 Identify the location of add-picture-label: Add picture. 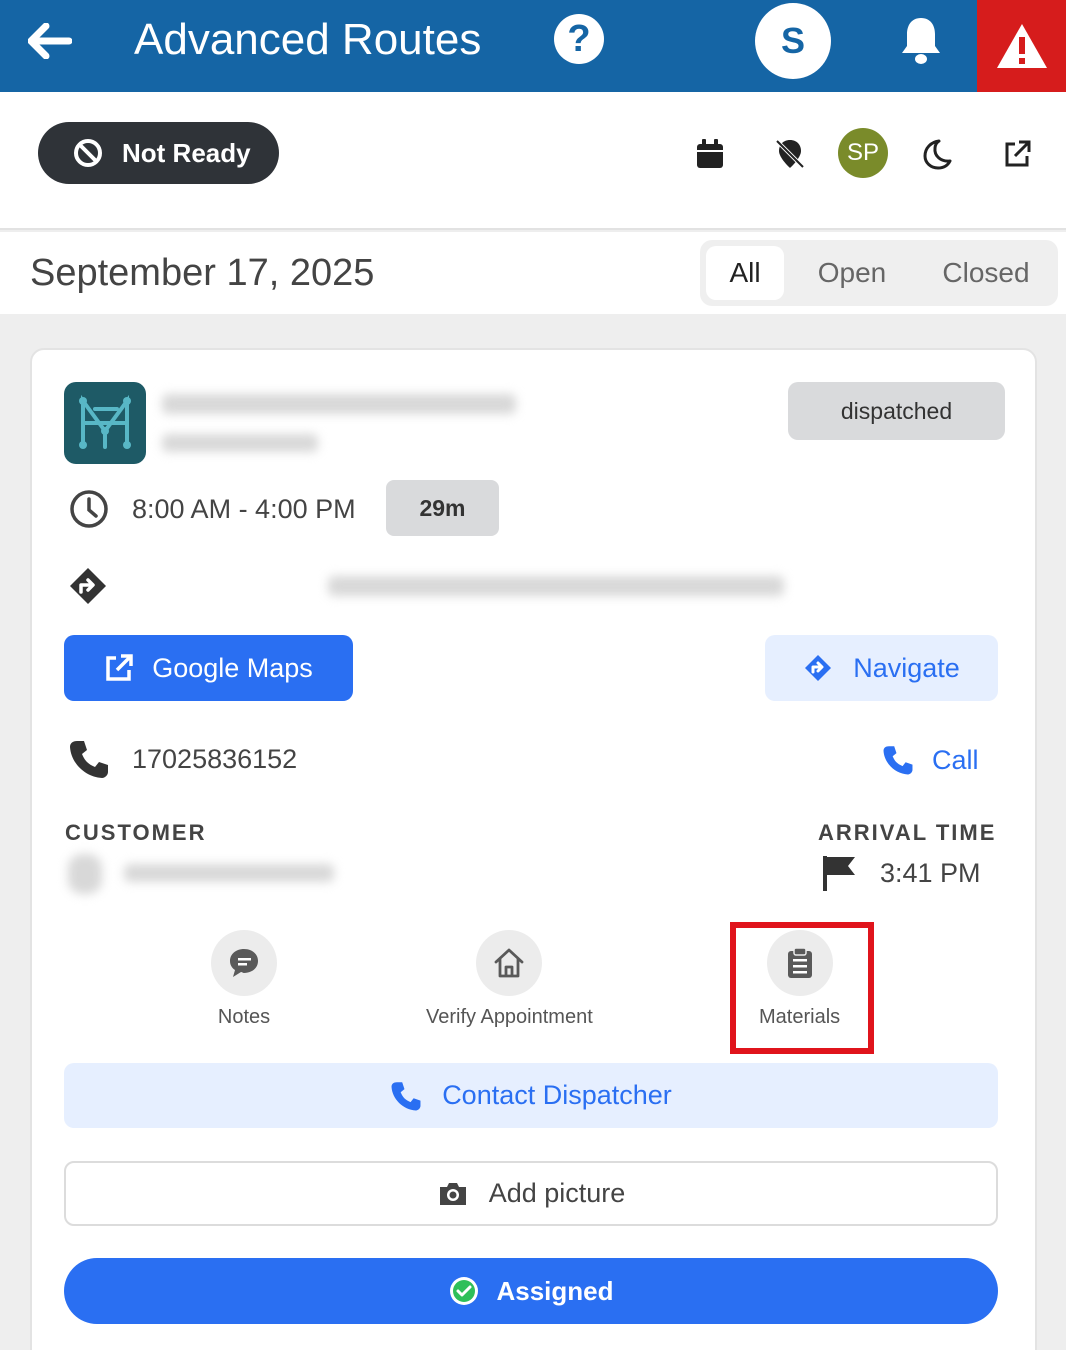
(557, 1193).